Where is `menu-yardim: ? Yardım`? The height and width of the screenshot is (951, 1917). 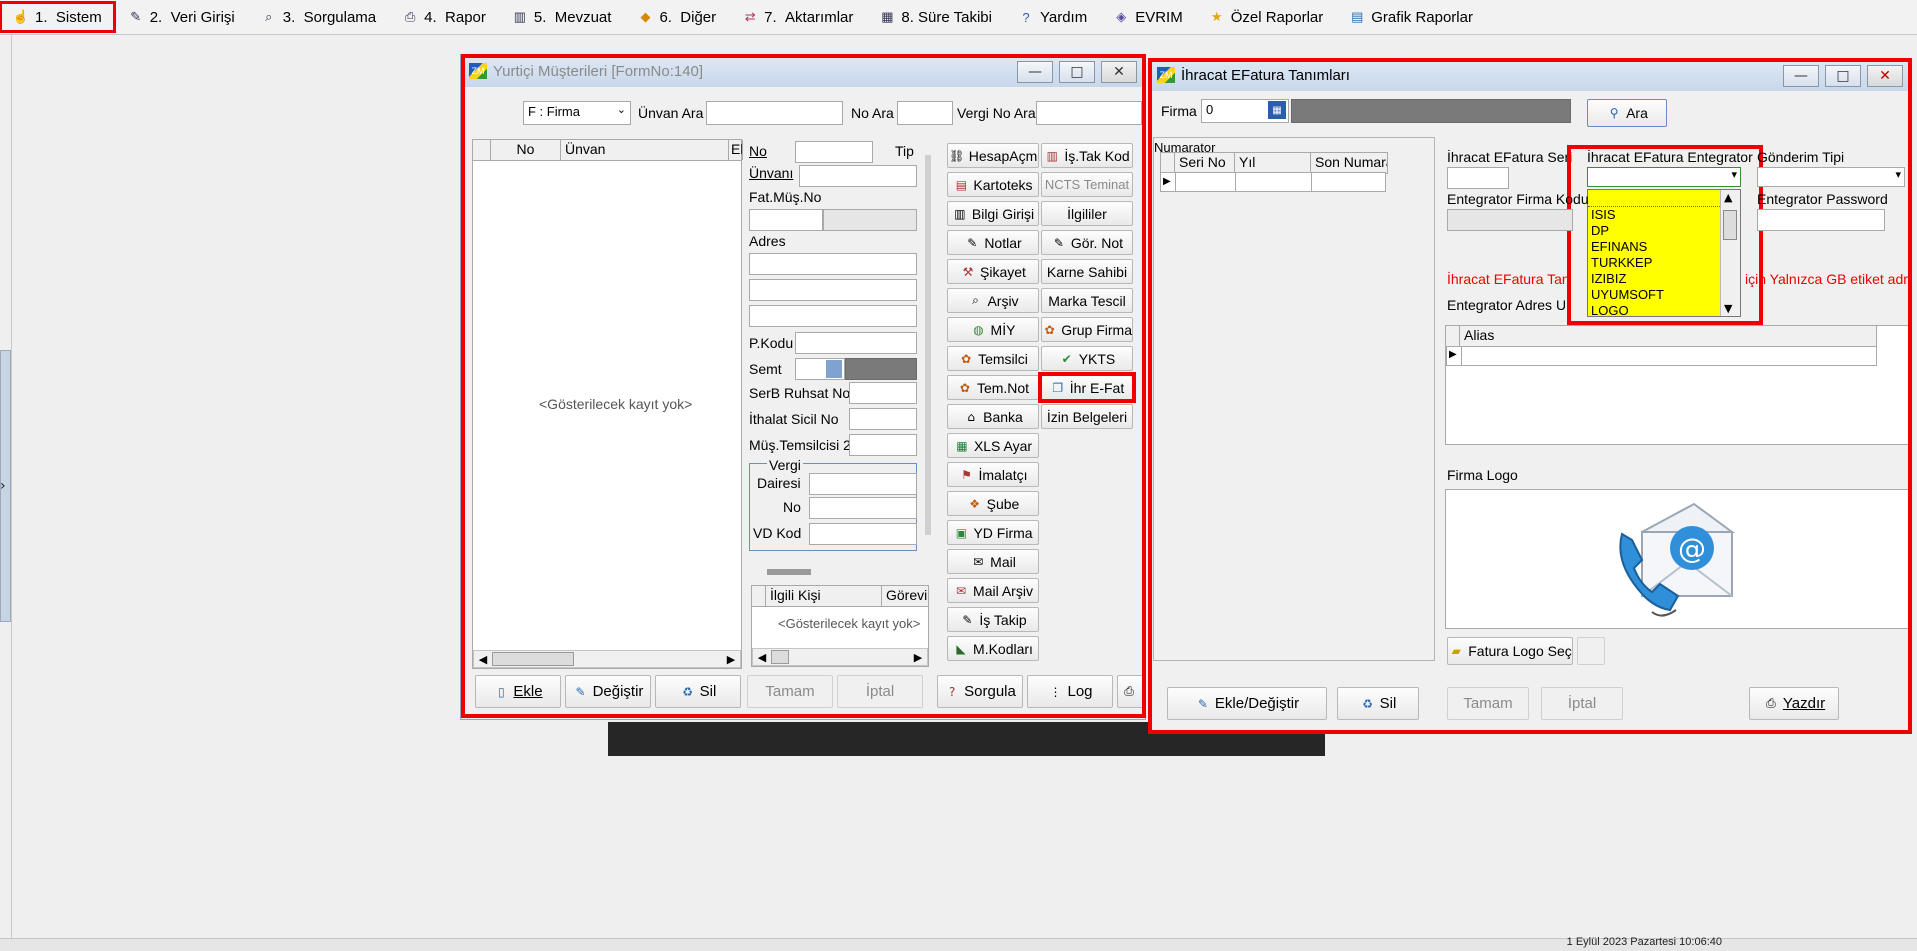
menu-yardim: ? Yardım is located at coordinates (1052, 17).